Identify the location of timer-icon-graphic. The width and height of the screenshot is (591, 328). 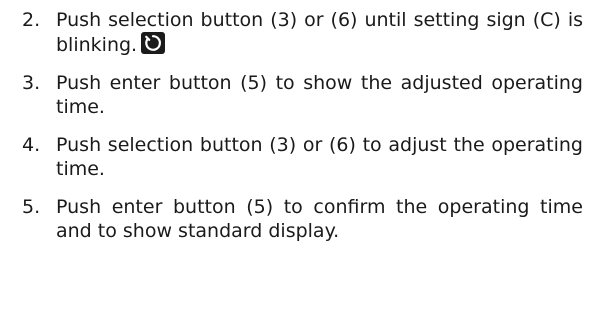
(153, 43).